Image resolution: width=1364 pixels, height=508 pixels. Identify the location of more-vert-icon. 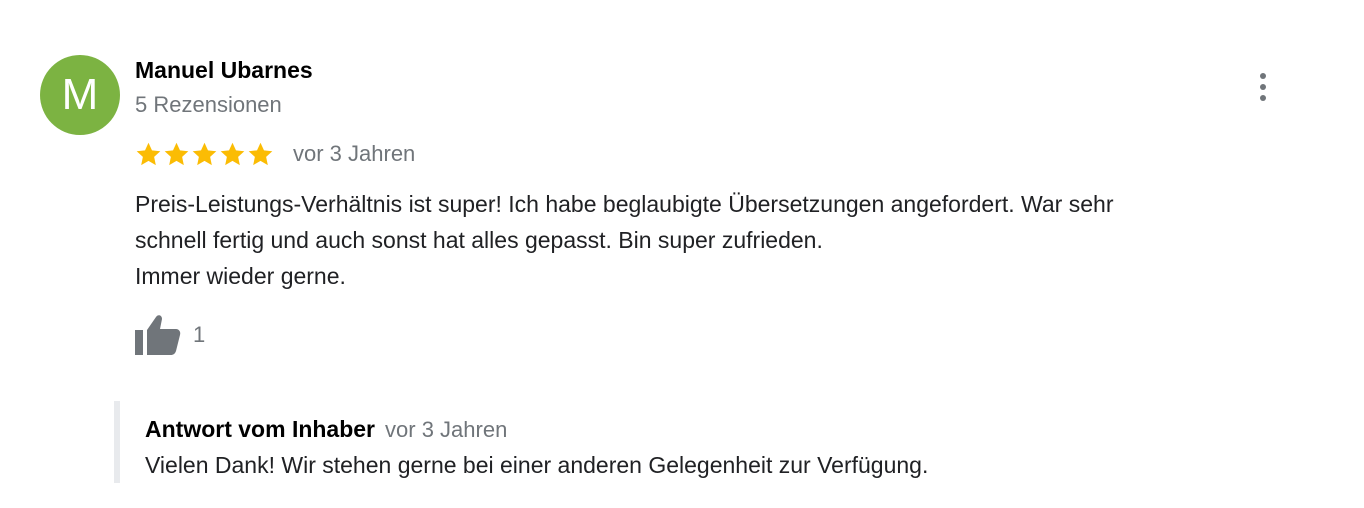
(1263, 76).